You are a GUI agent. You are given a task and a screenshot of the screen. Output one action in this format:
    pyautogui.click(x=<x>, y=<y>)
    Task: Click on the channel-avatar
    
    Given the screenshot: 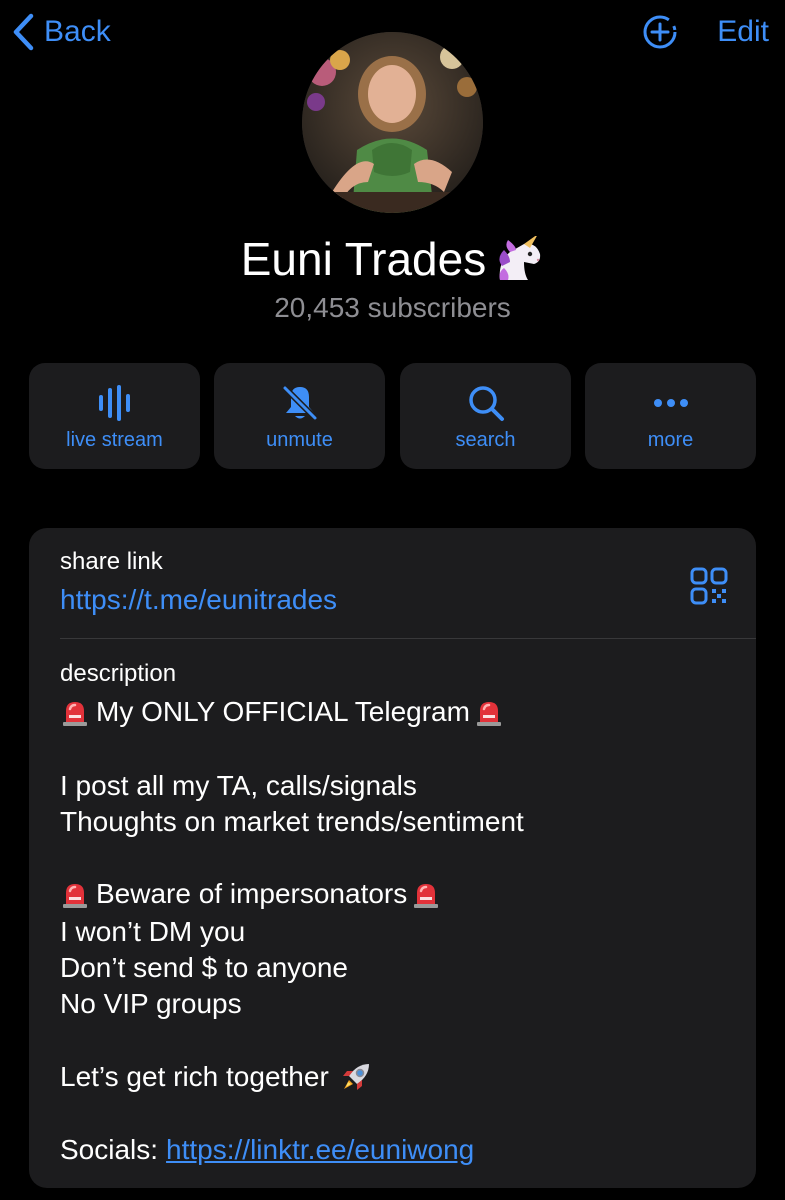 What is the action you would take?
    pyautogui.click(x=392, y=122)
    